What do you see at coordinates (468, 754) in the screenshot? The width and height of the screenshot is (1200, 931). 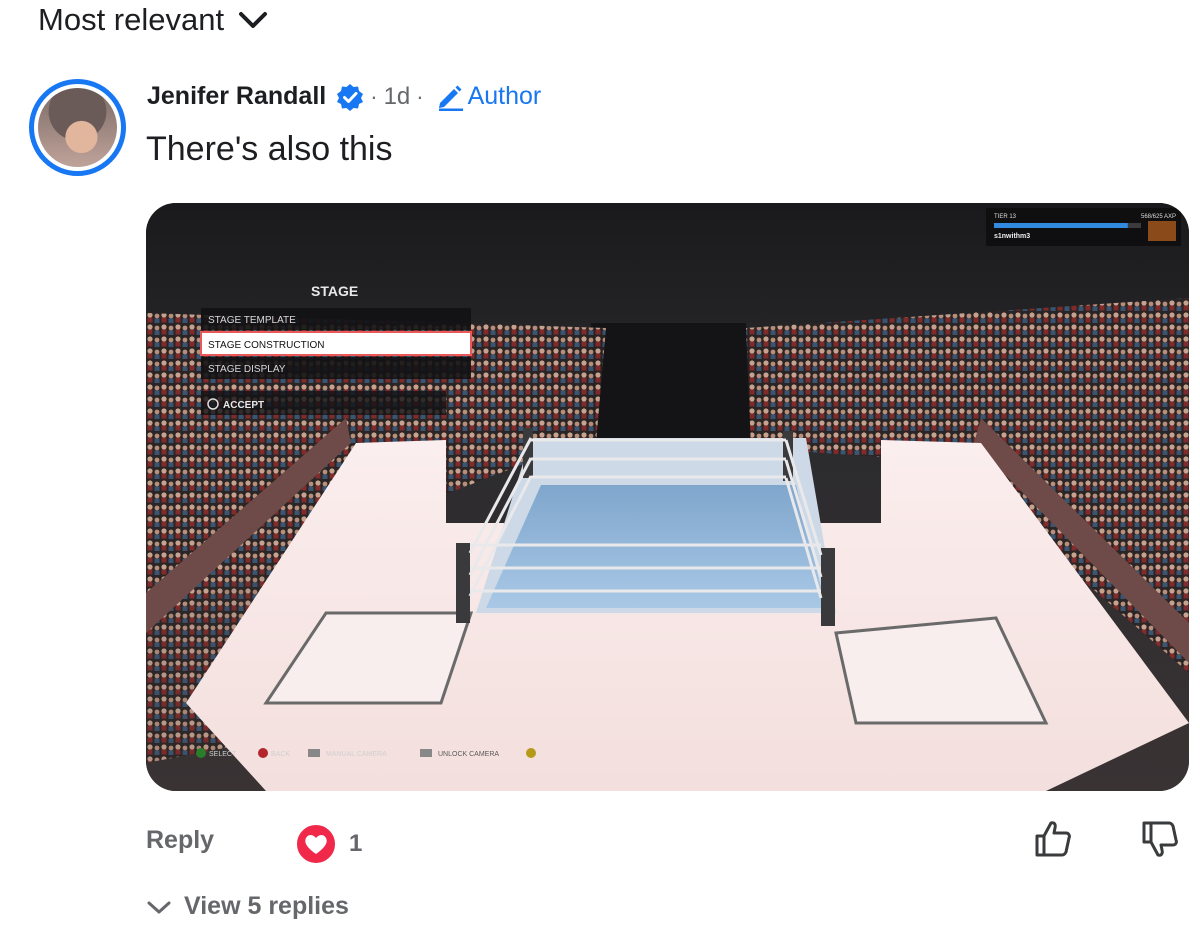 I see `control-unlock-camera: UNLOCK CAMERA` at bounding box center [468, 754].